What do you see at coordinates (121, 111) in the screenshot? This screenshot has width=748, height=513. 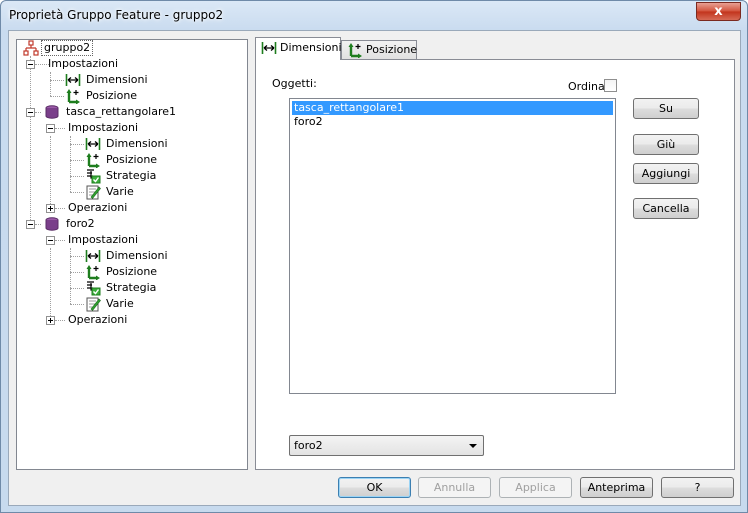 I see `tree-node-label: tasca_rettangolare1` at bounding box center [121, 111].